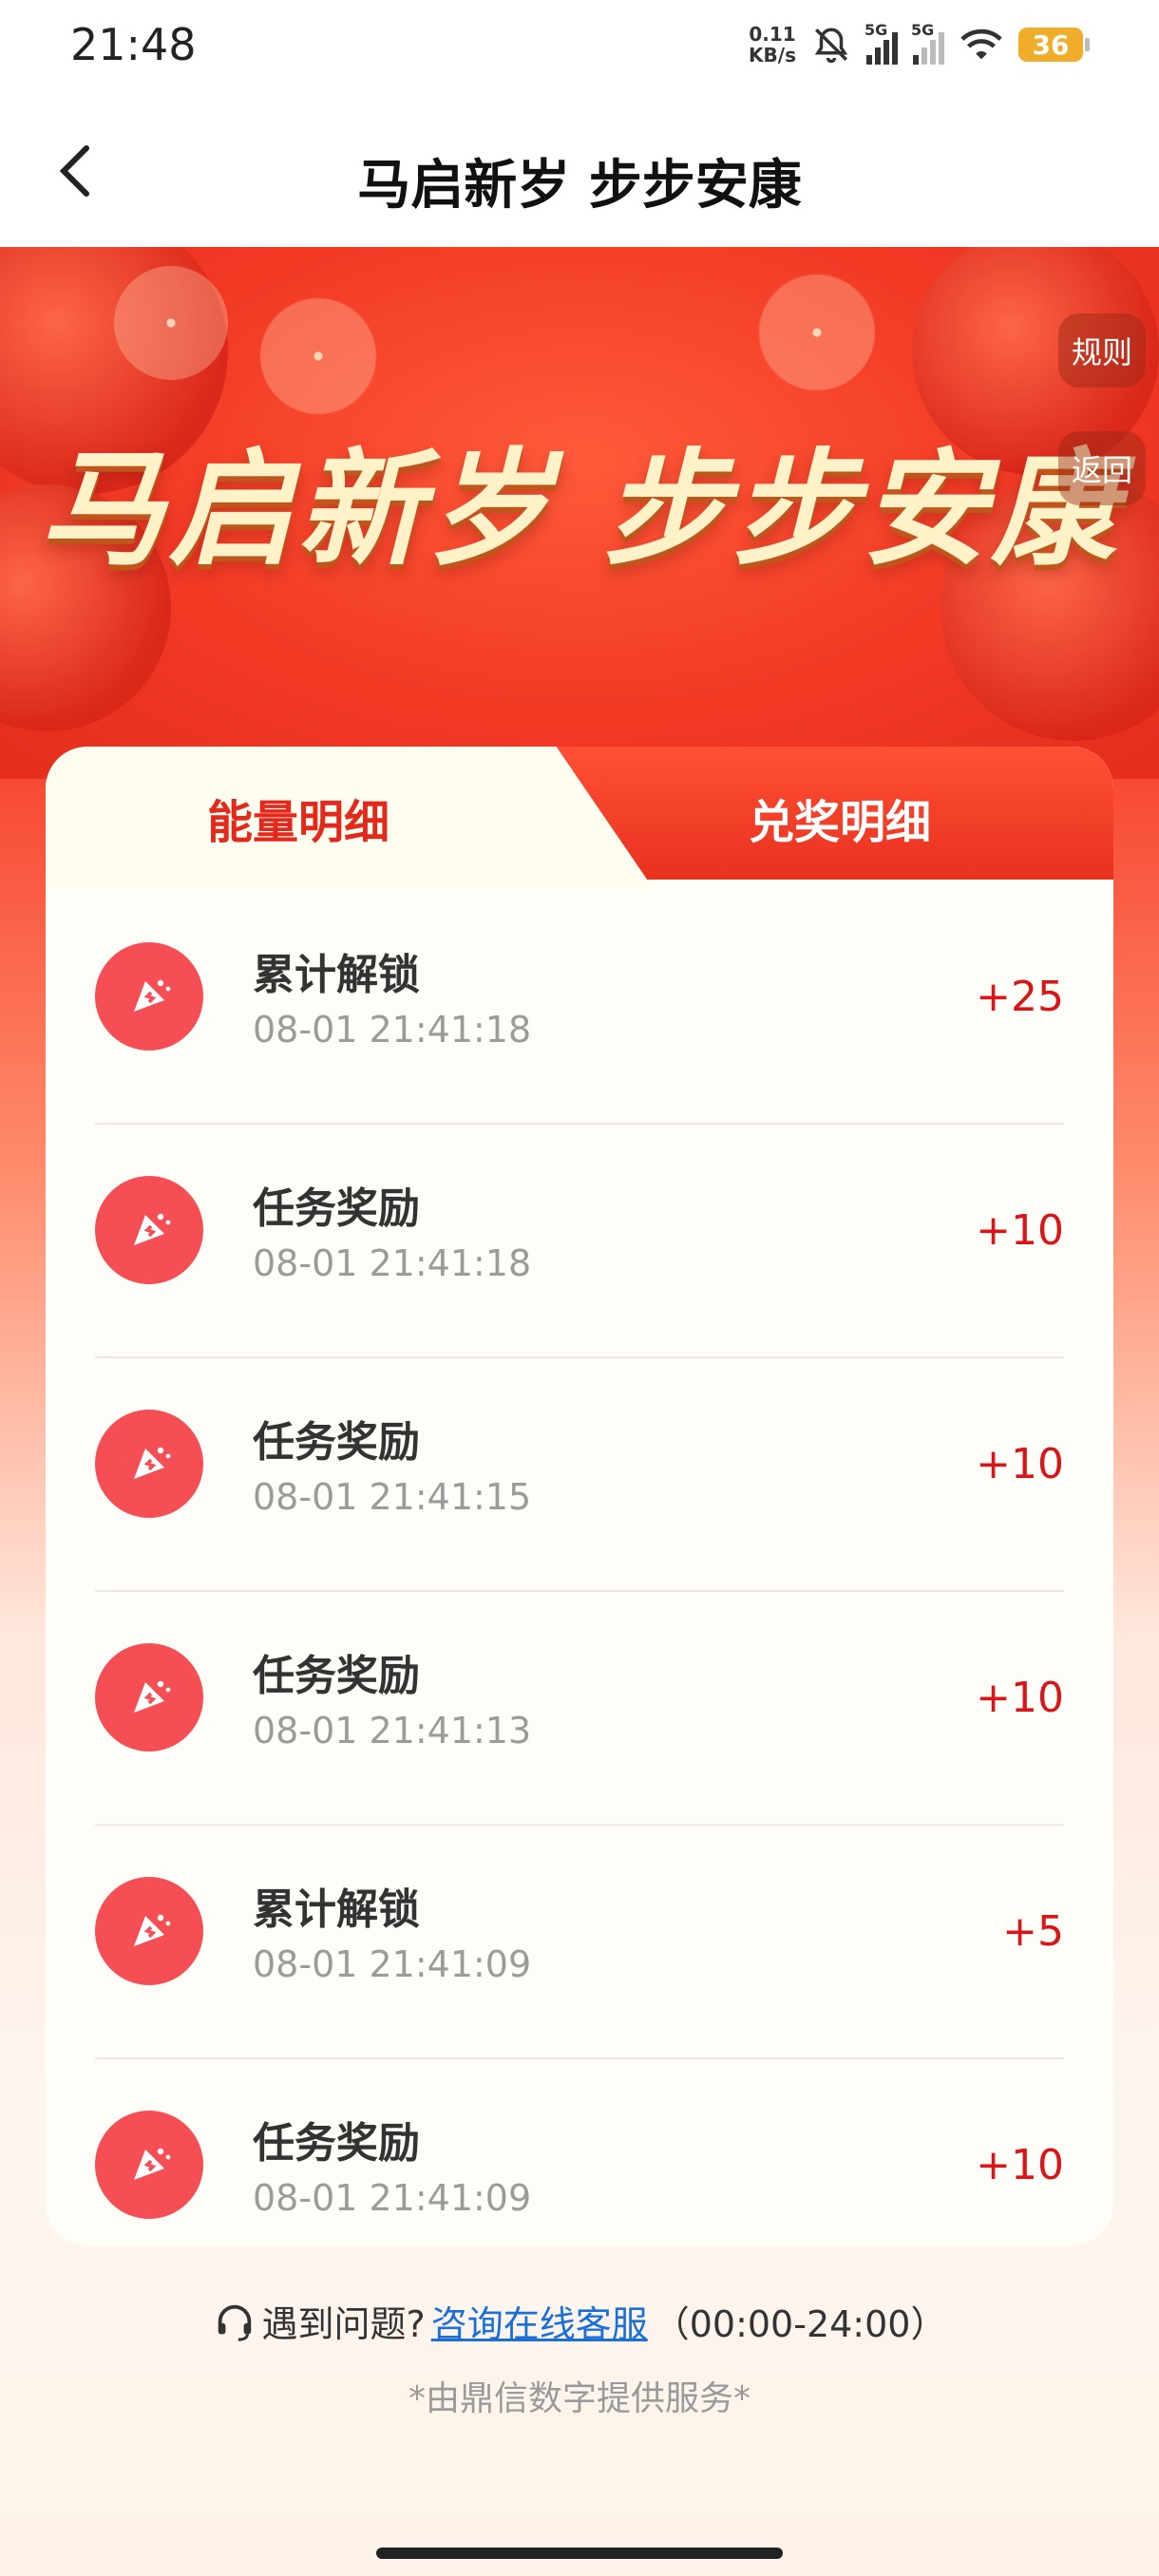  I want to click on tab-energy-details: 能量明细, so click(298, 818).